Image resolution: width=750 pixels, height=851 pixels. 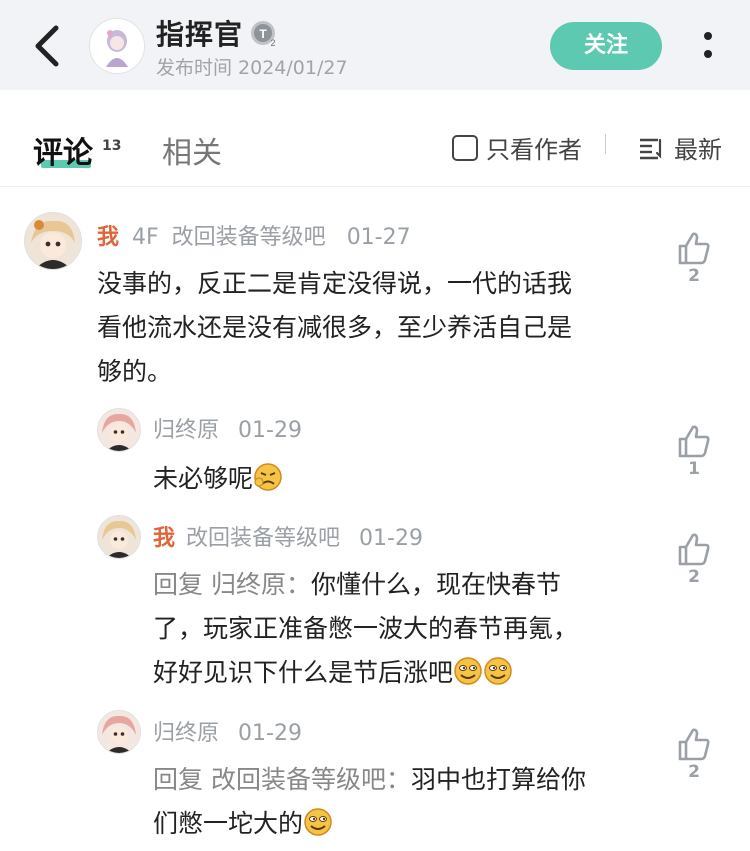 I want to click on sort-icon, so click(x=651, y=148).